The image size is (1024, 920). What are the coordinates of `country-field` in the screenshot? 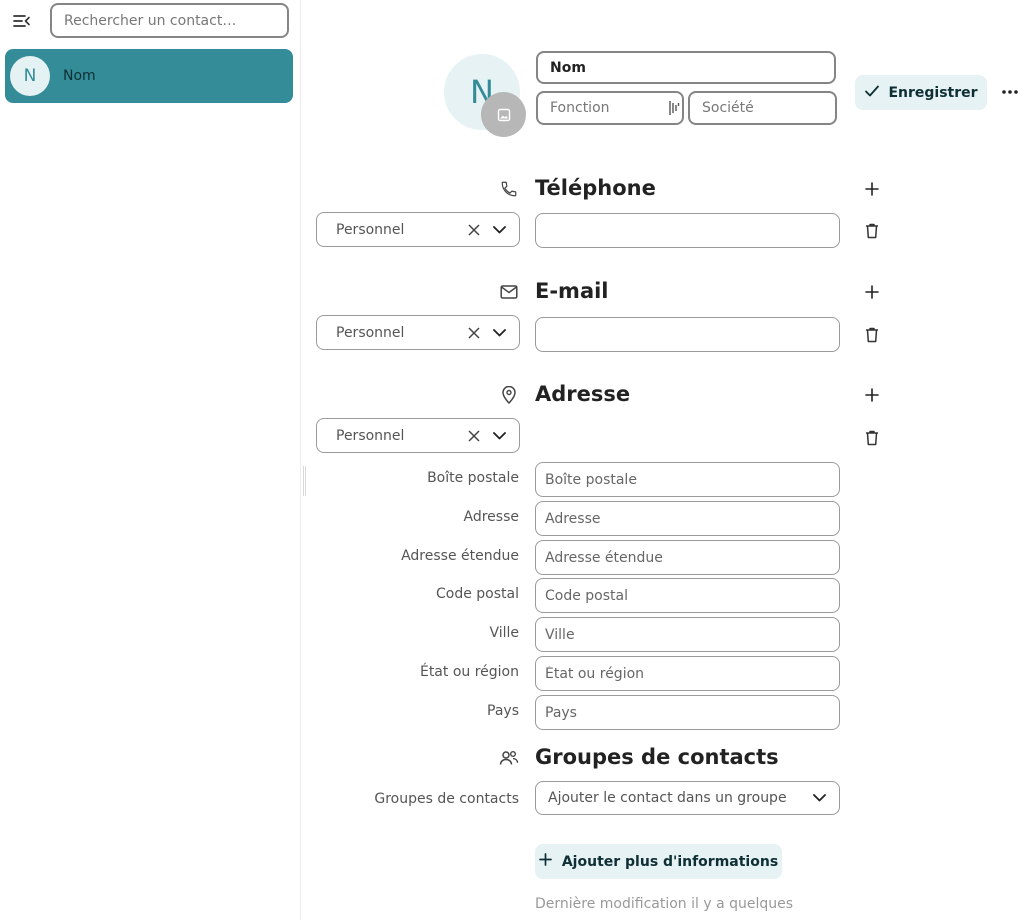 It's located at (687, 712).